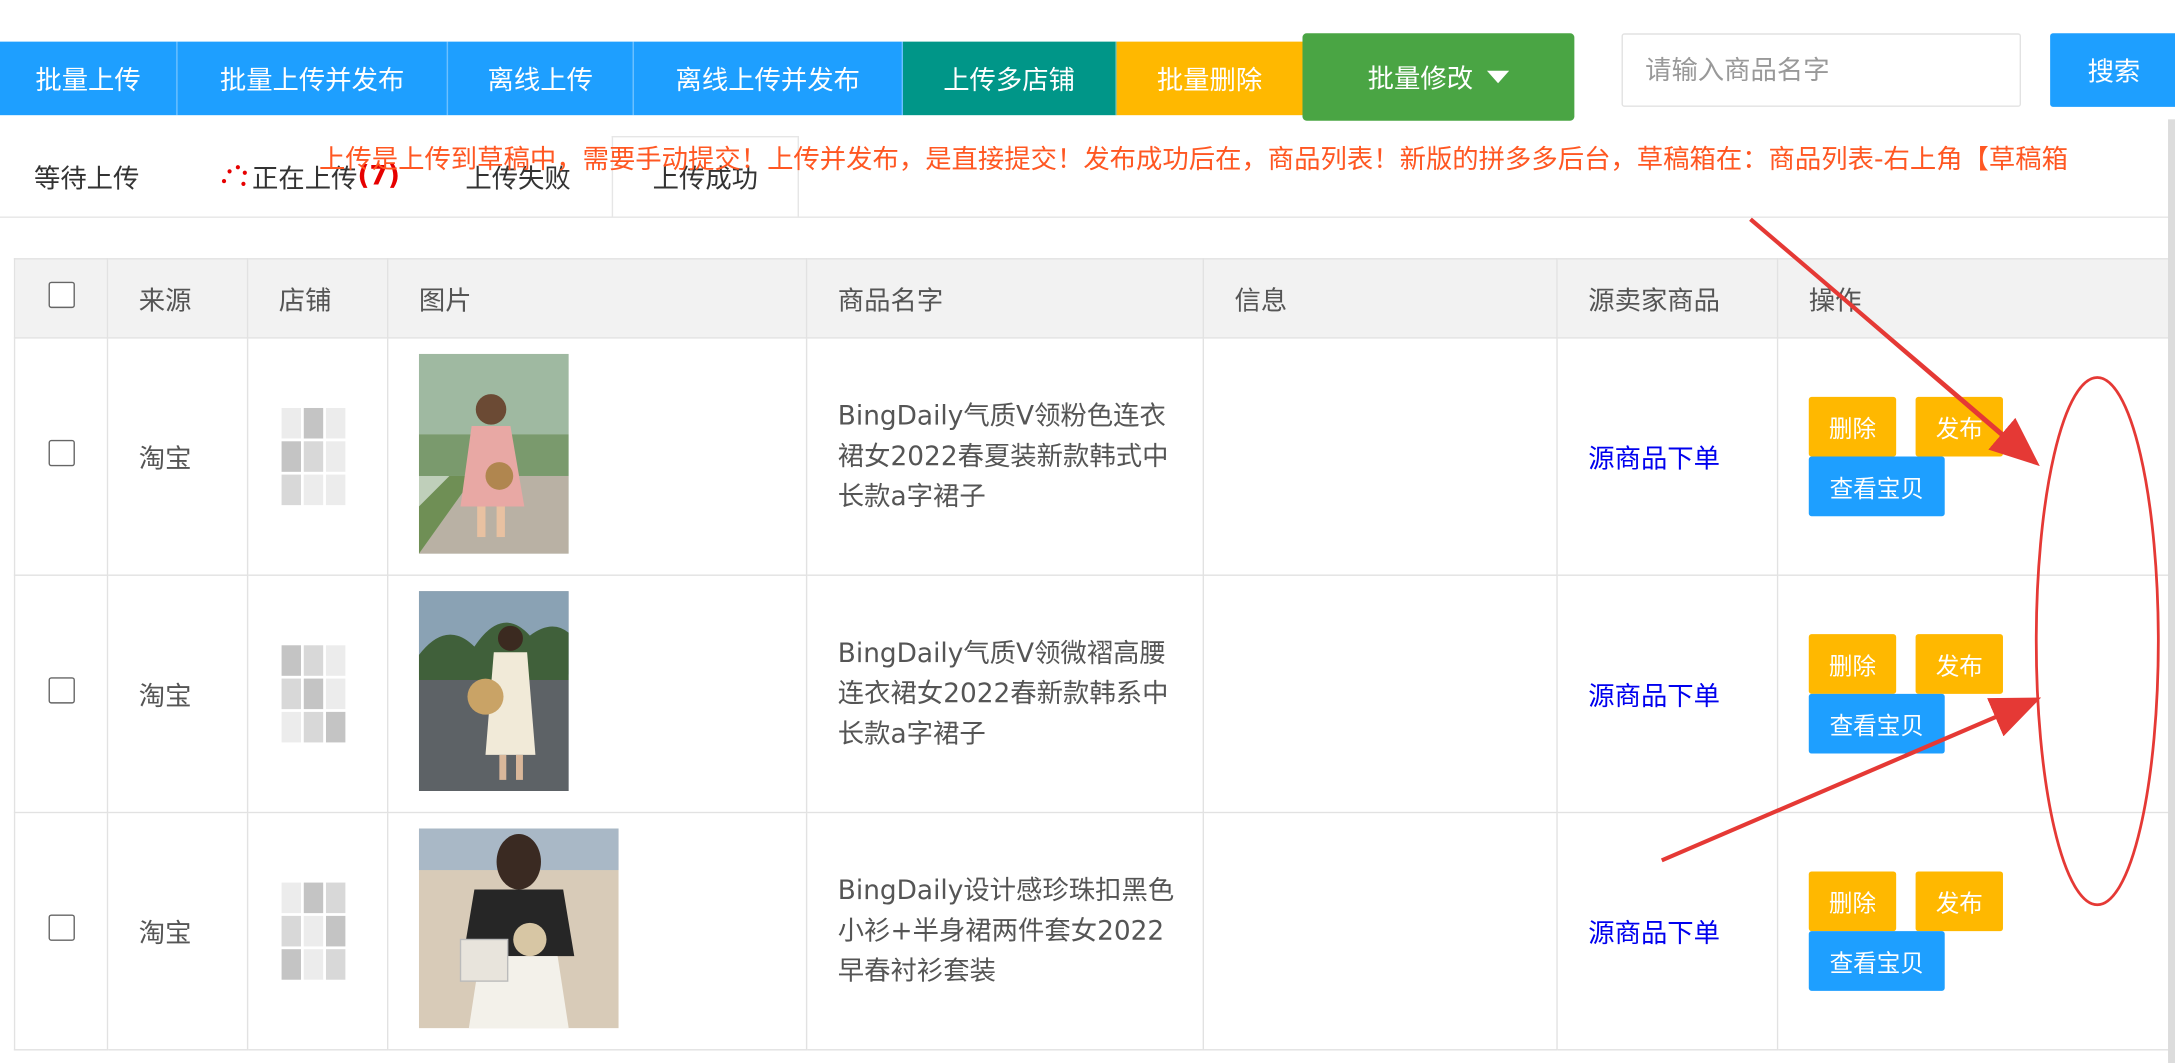  I want to click on tab-waiting: 等待上传, so click(86, 176).